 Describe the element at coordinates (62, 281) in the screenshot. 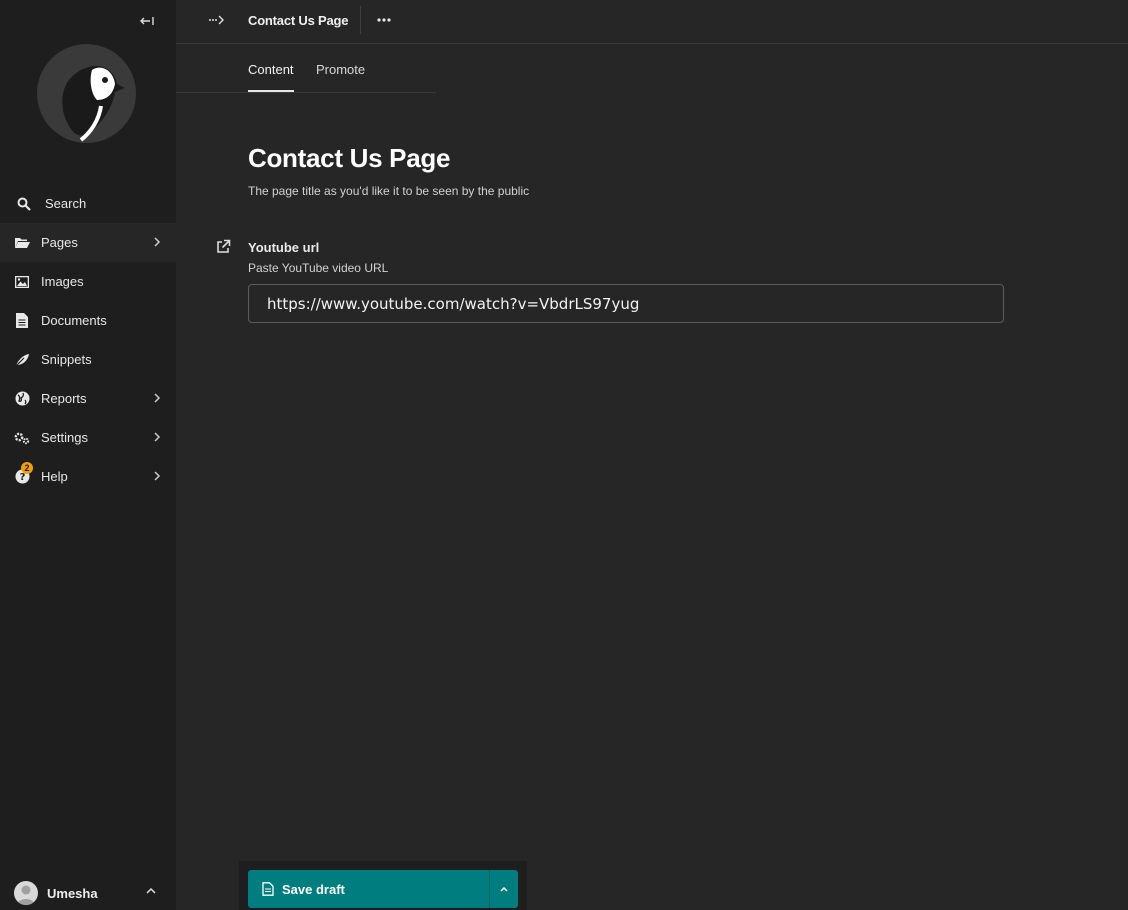

I see `sidebar-item-label: Images` at that location.